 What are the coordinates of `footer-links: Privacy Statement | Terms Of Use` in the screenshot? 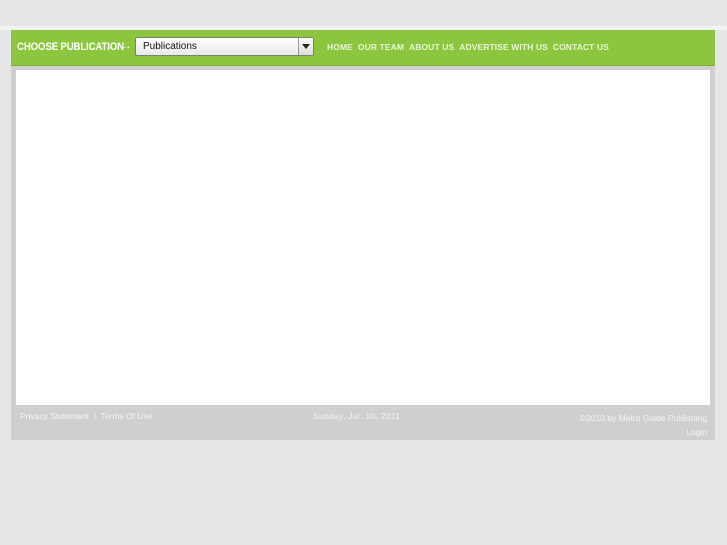 It's located at (86, 416).